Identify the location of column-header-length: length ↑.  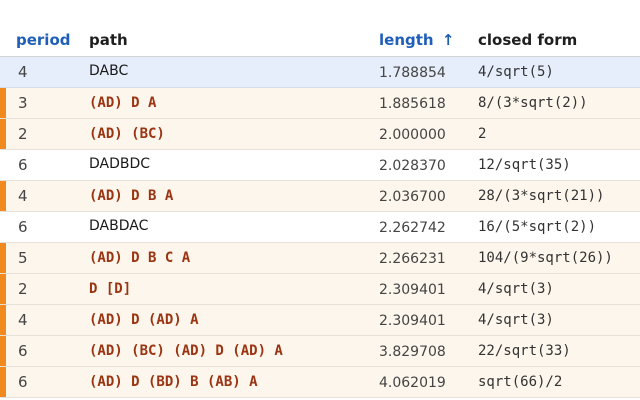
(416, 40).